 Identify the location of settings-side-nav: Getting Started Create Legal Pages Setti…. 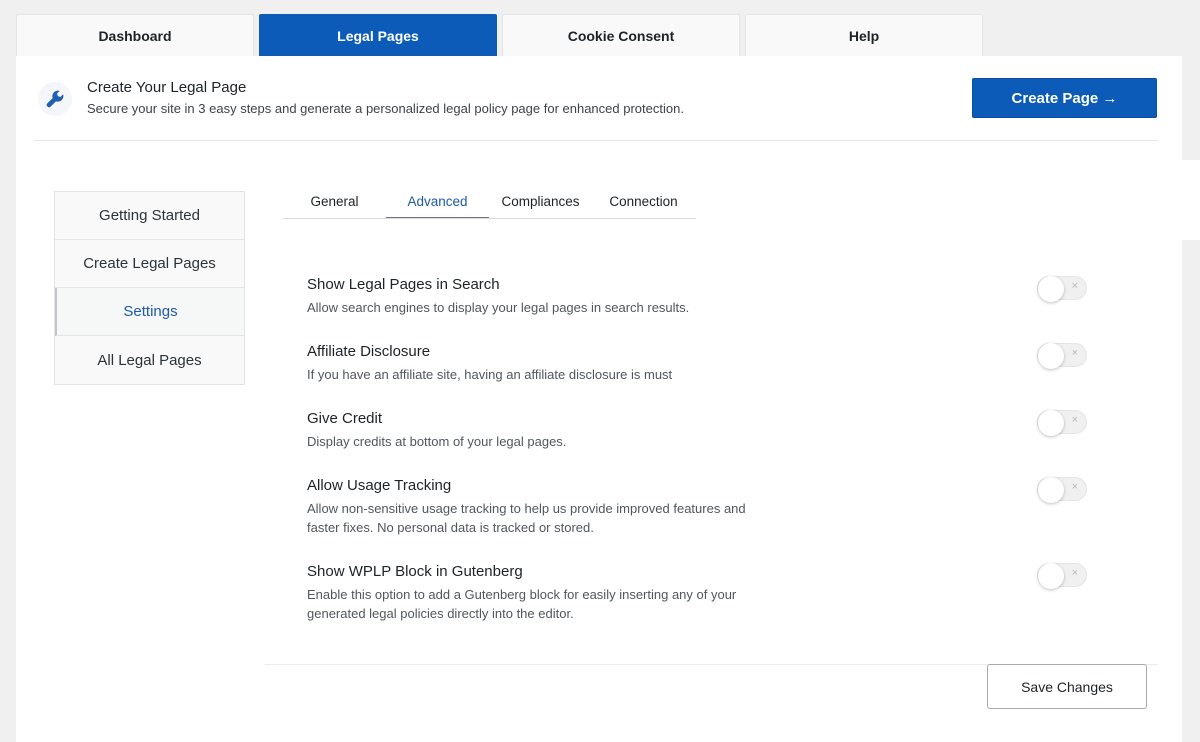
(149, 288).